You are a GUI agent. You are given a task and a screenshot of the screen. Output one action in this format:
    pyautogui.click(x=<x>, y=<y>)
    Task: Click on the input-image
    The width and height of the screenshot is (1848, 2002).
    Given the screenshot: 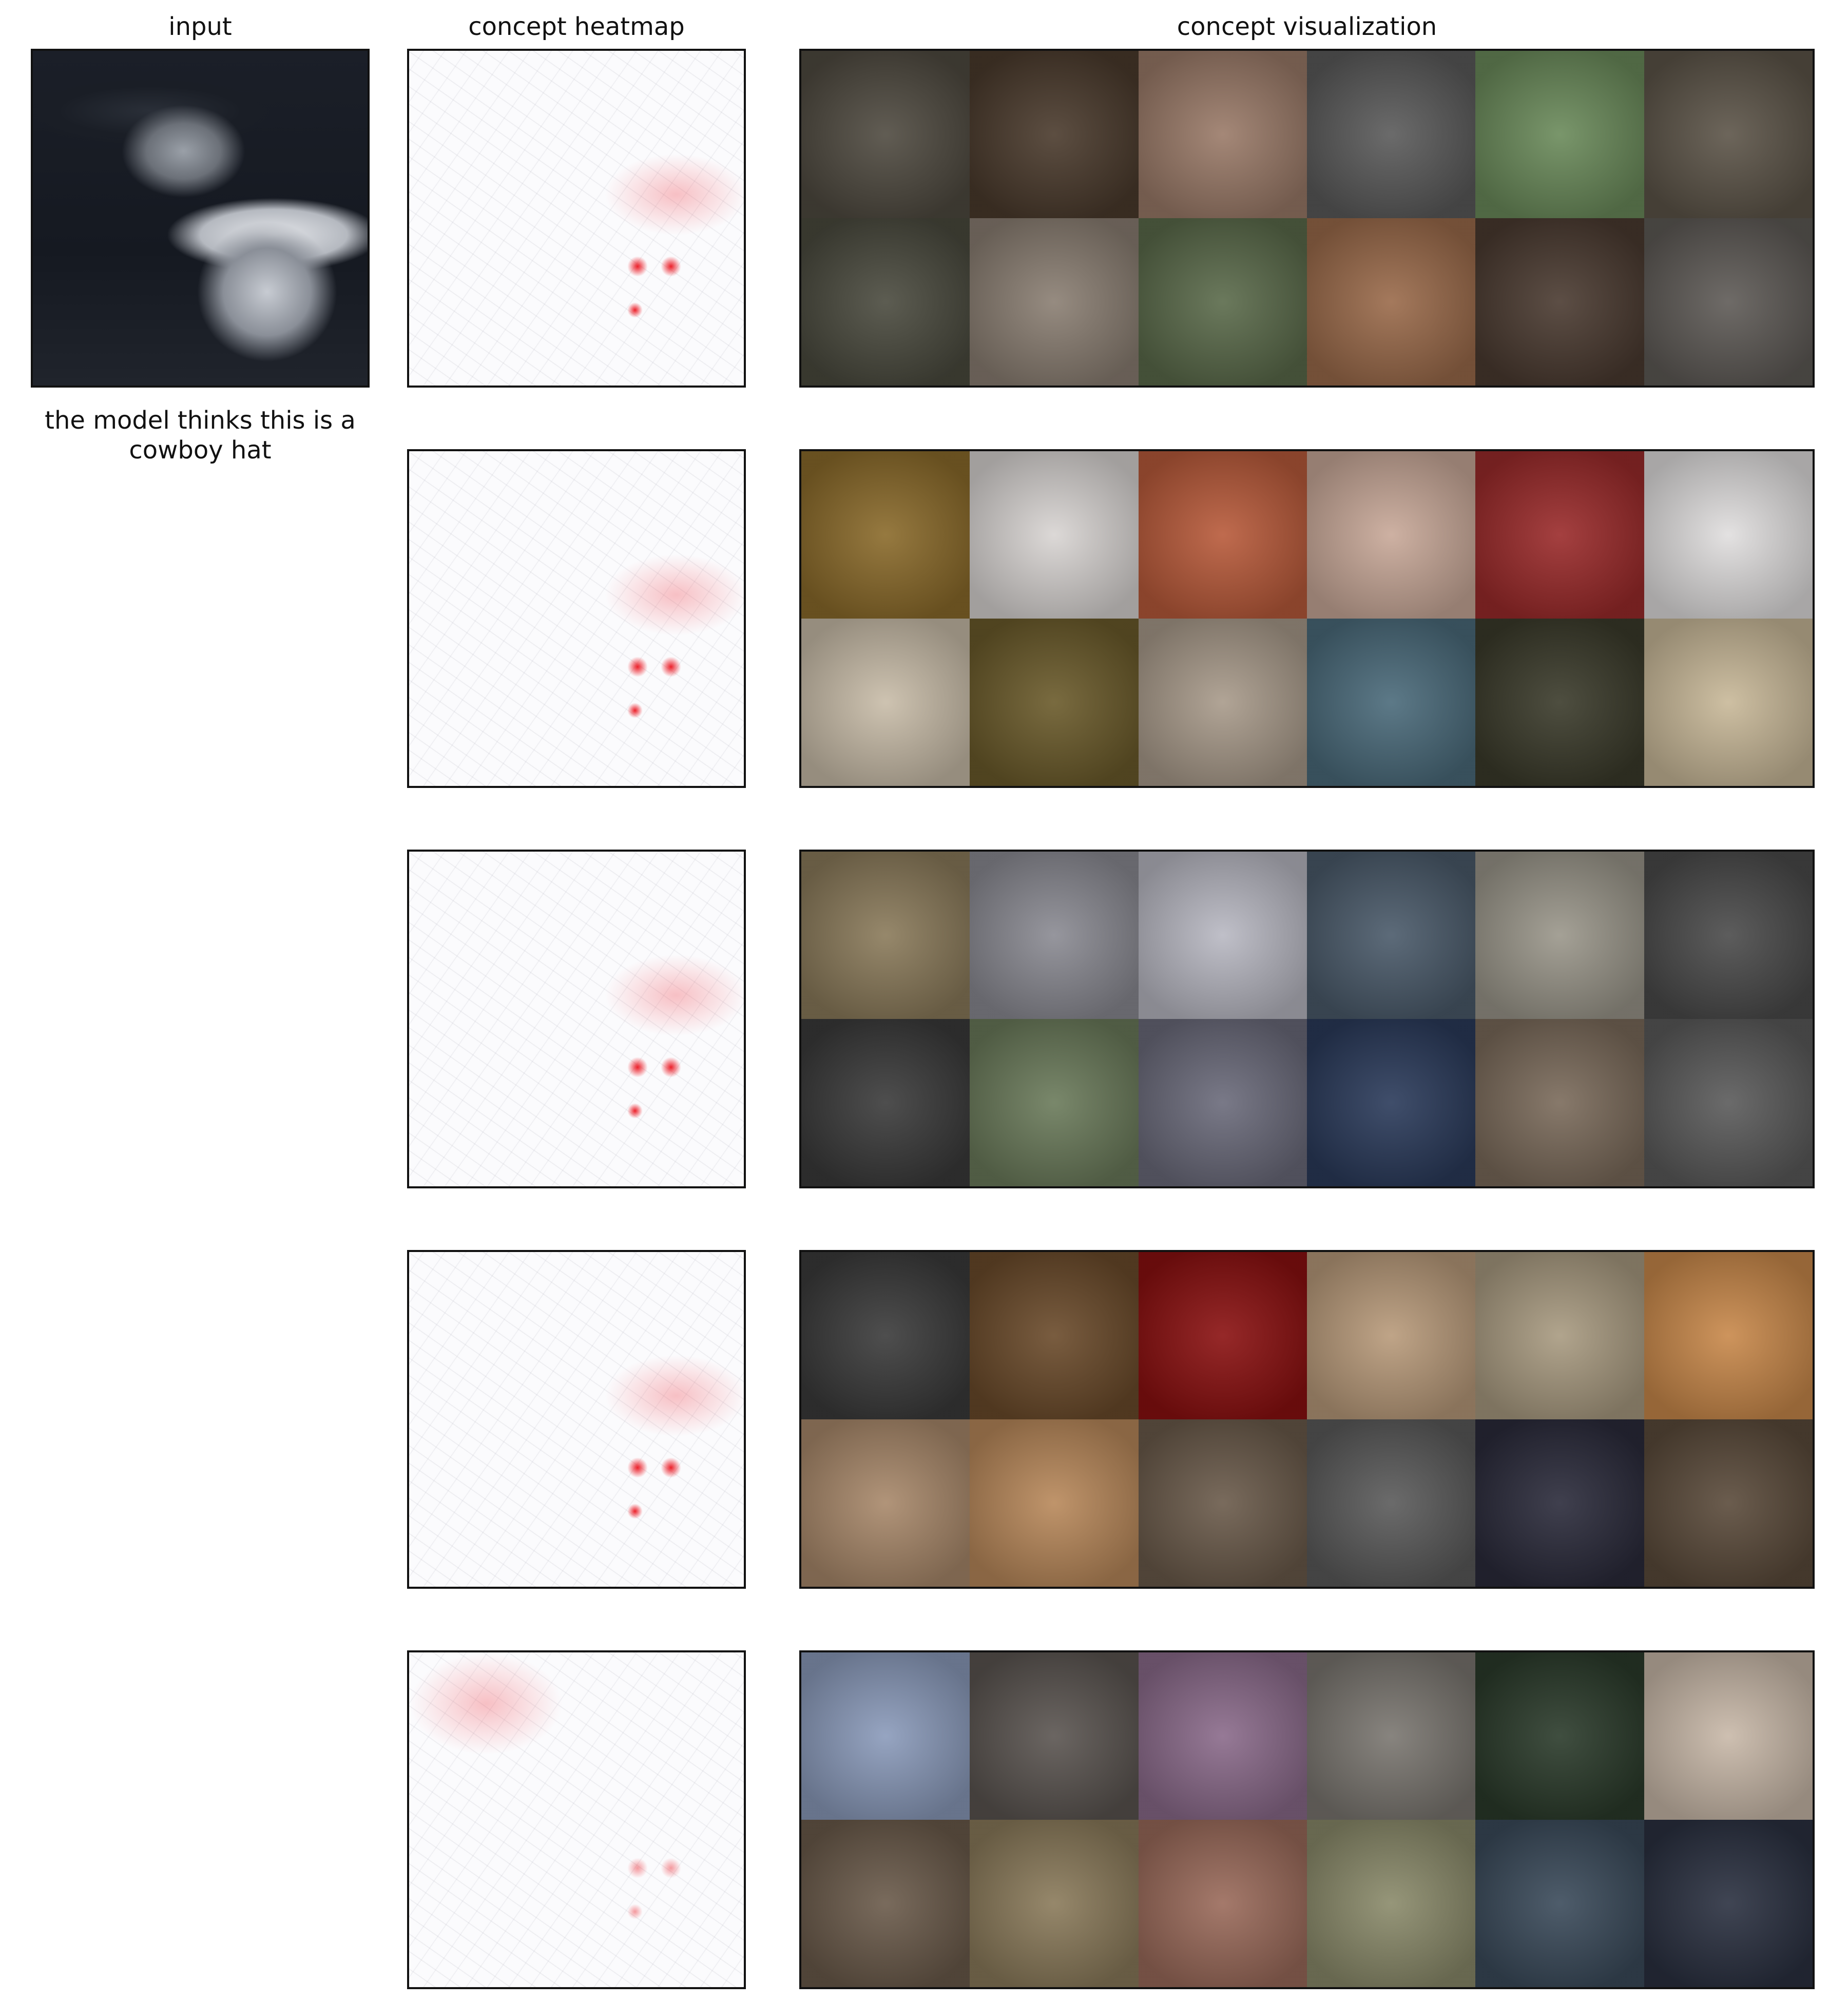 What is the action you would take?
    pyautogui.click(x=200, y=218)
    